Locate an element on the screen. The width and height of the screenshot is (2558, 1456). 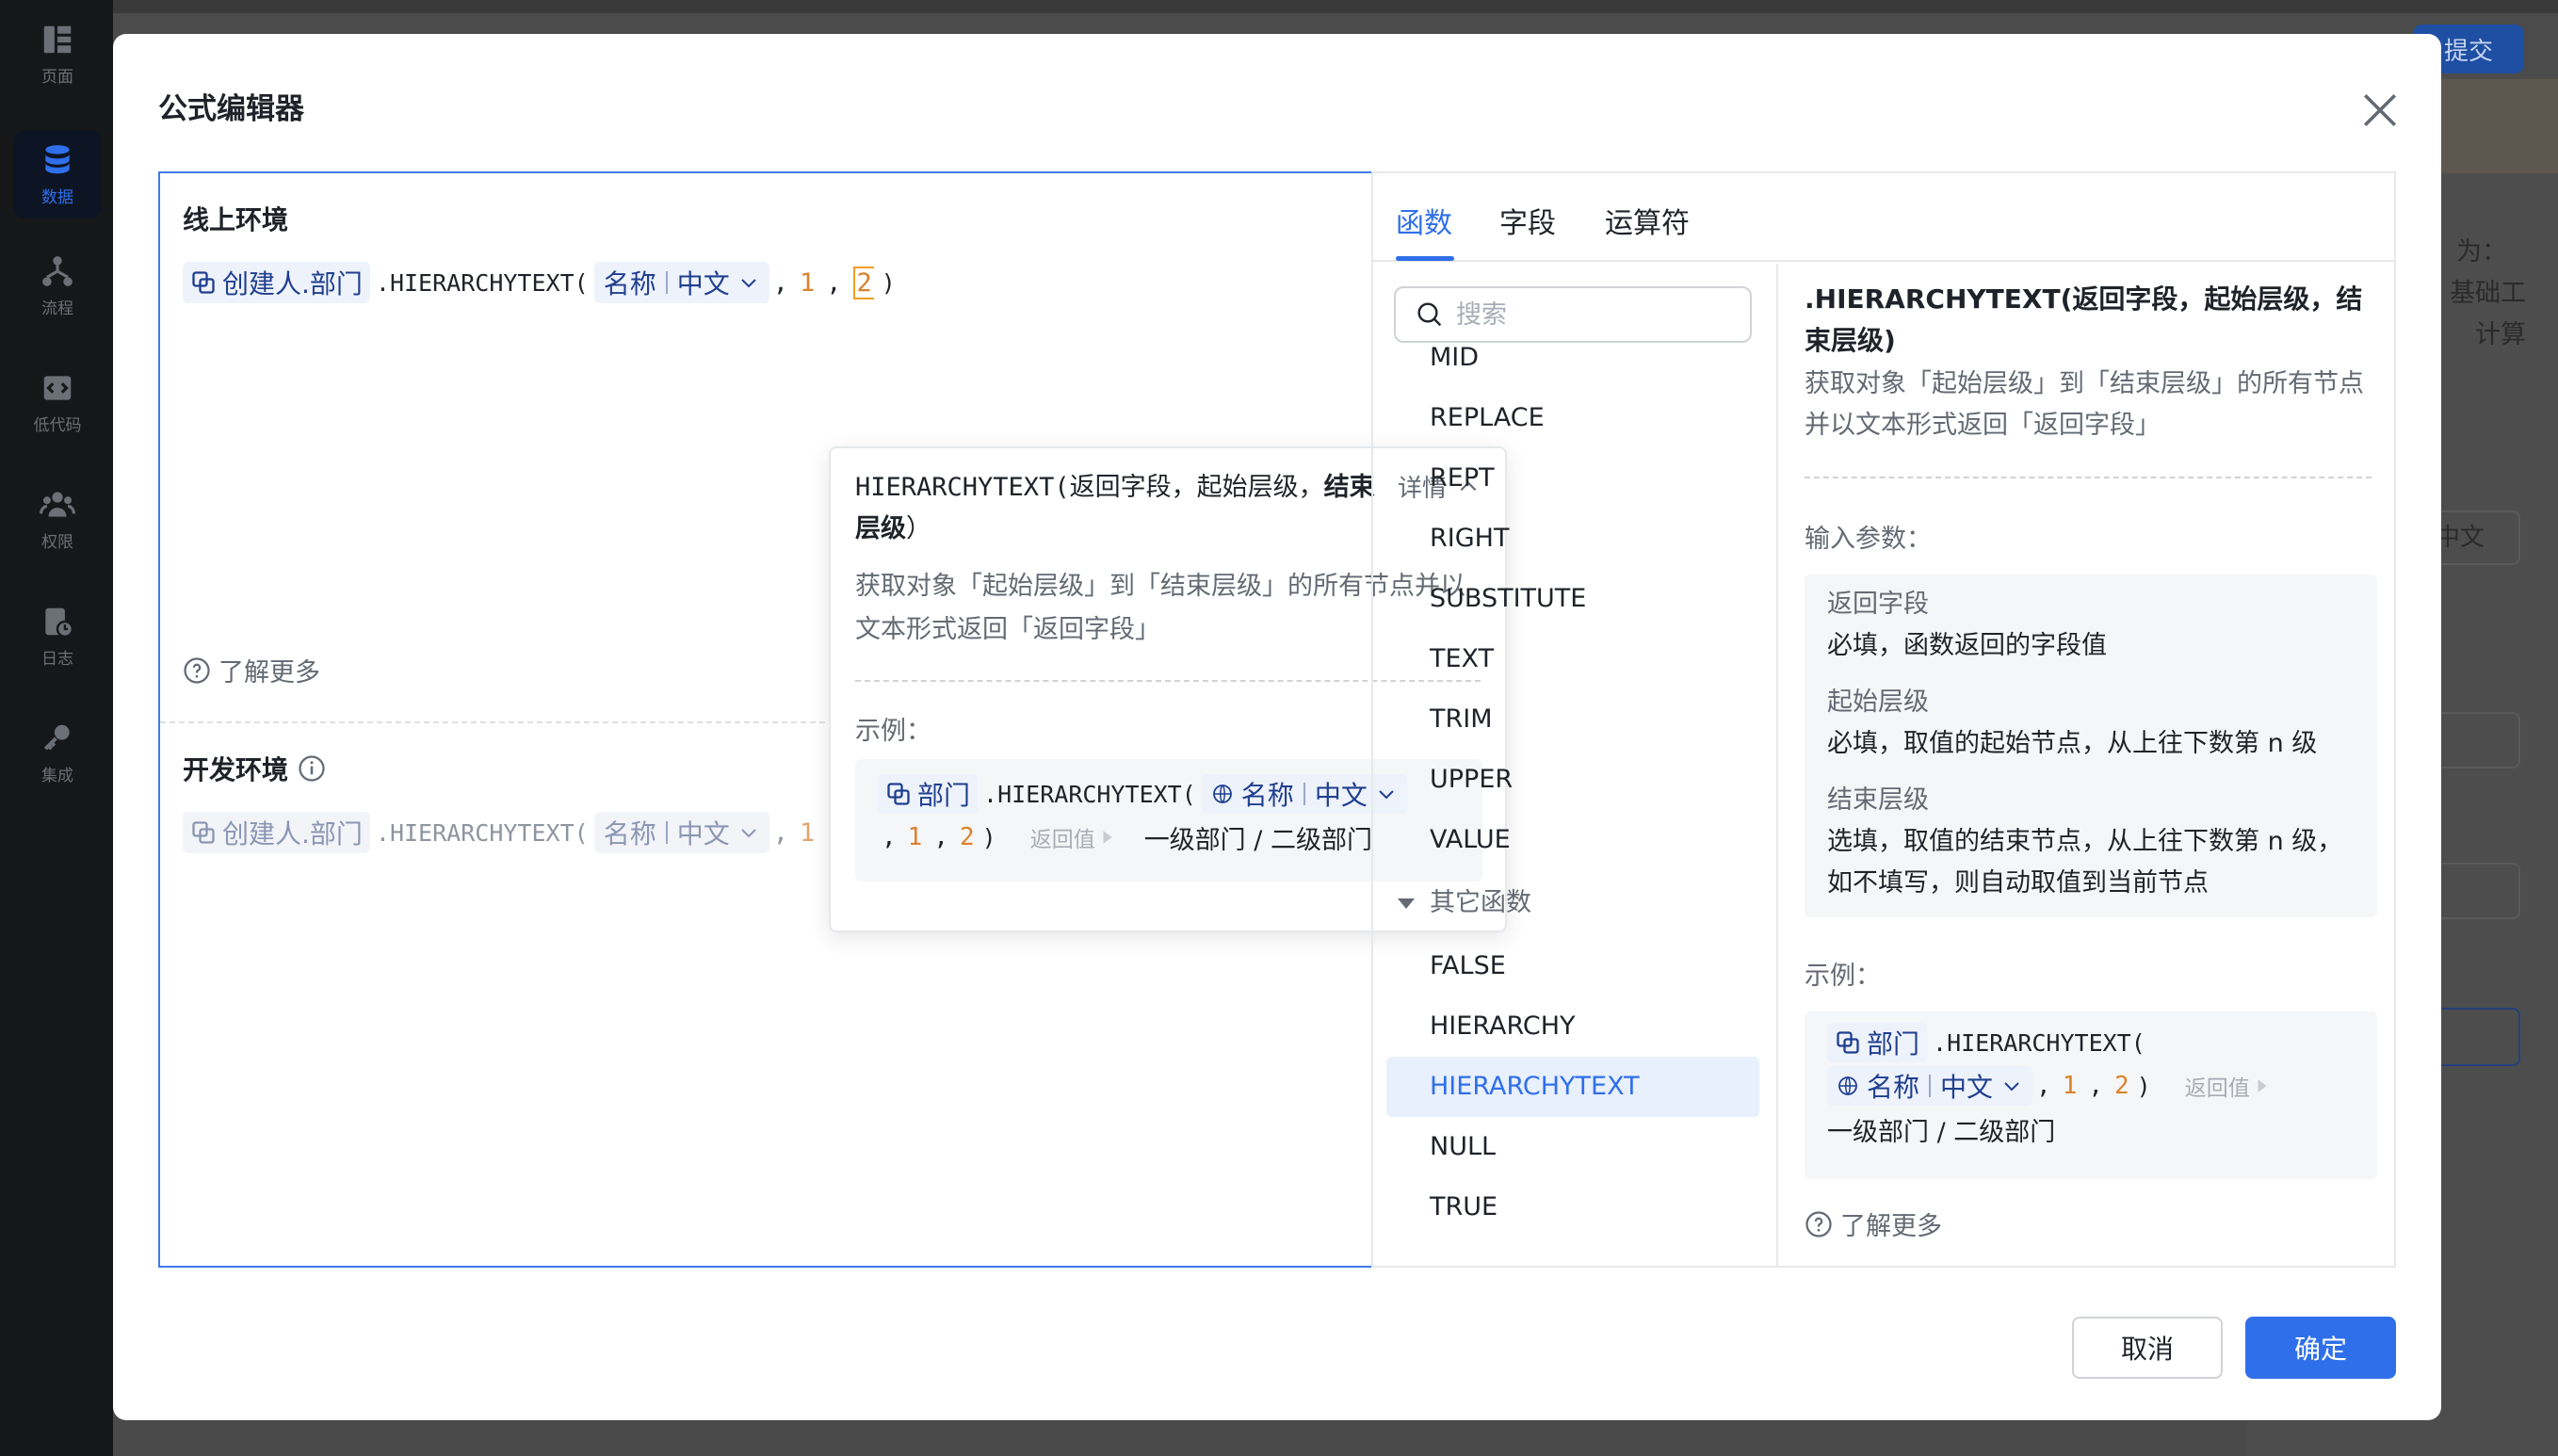
sidebar-item-label: 页面 is located at coordinates (57, 77).